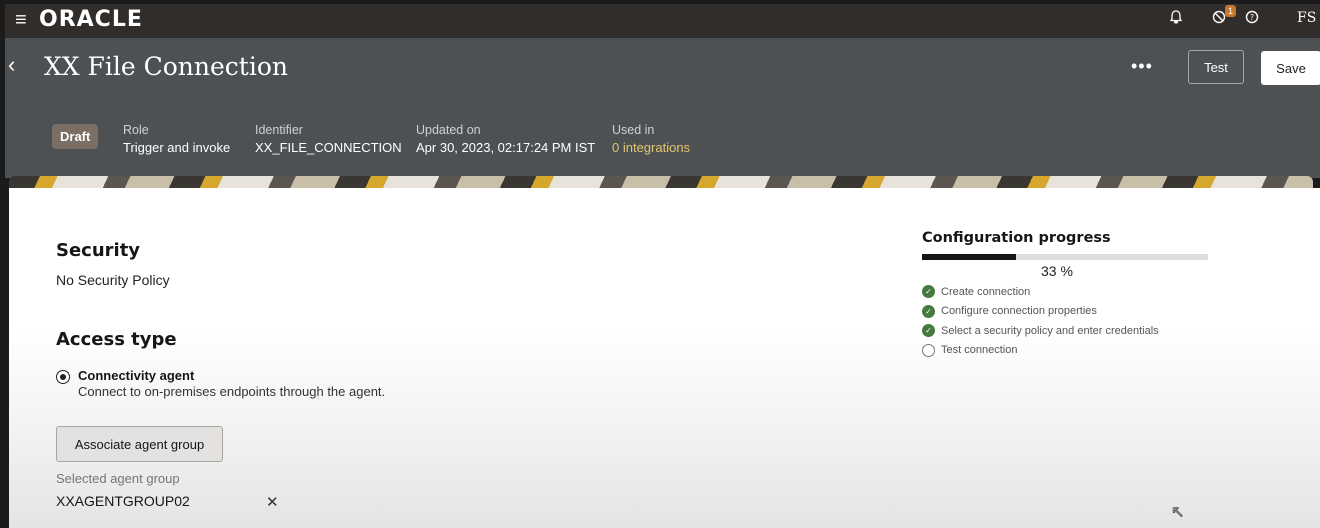 Image resolution: width=1320 pixels, height=528 pixels. Describe the element at coordinates (279, 130) in the screenshot. I see `meta-identifier-label: Identifier` at that location.